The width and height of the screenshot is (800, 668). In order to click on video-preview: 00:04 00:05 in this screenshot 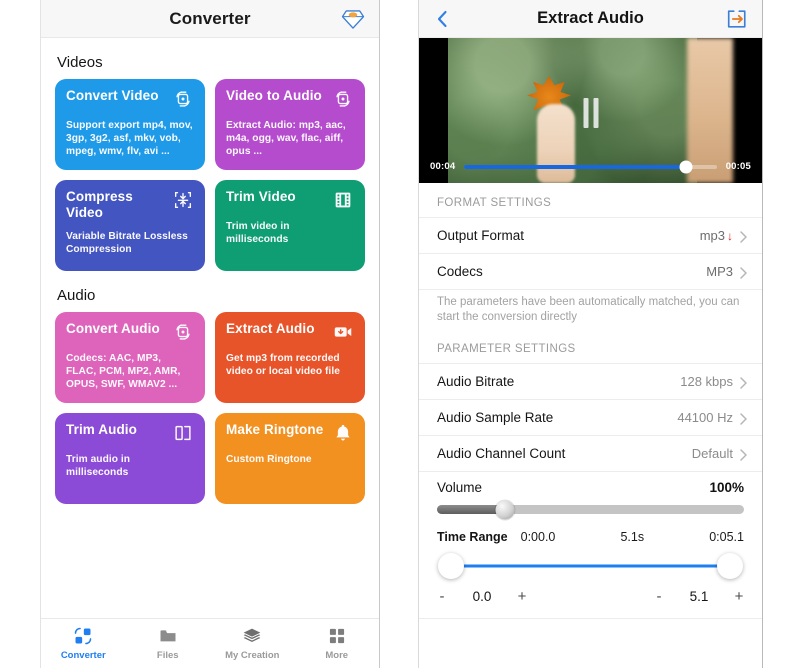, I will do `click(590, 110)`.